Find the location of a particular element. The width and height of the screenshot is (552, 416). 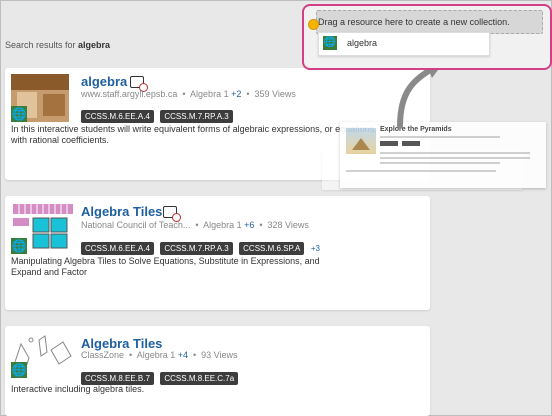

result-views: 359 Views is located at coordinates (275, 94).